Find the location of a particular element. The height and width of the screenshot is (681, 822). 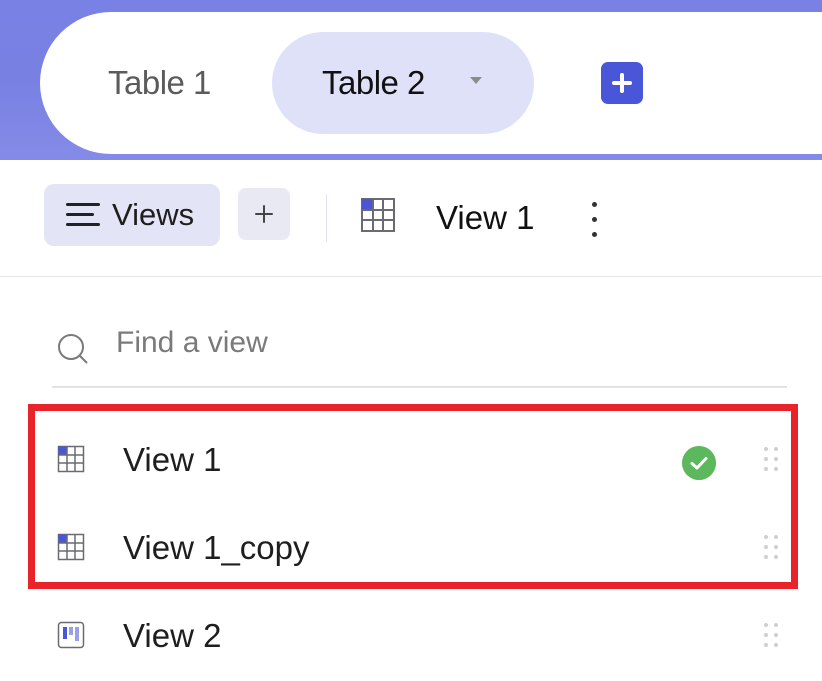

views-button-label: Views is located at coordinates (153, 214).